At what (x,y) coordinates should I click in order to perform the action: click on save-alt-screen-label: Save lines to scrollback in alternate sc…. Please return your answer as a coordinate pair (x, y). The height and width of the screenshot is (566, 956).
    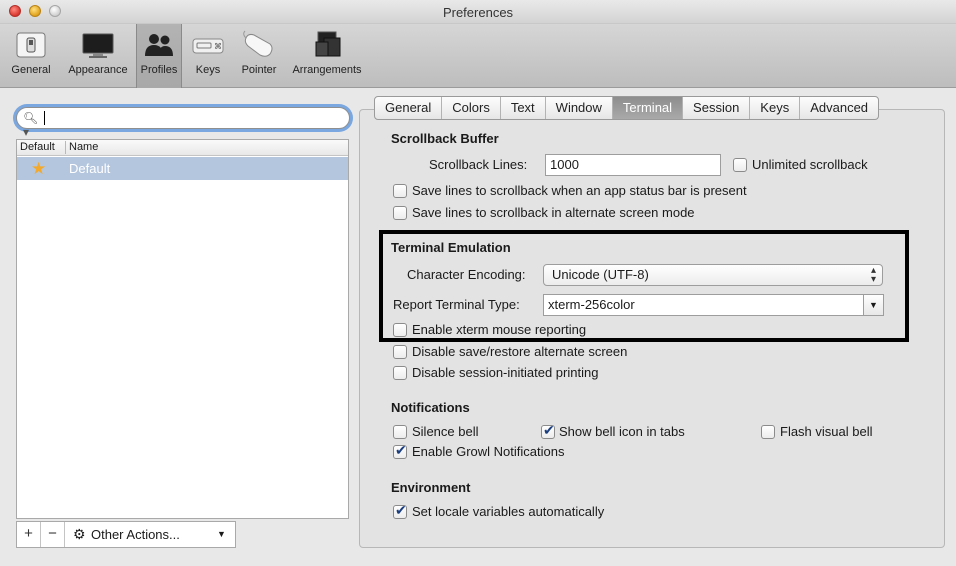
    Looking at the image, I should click on (553, 212).